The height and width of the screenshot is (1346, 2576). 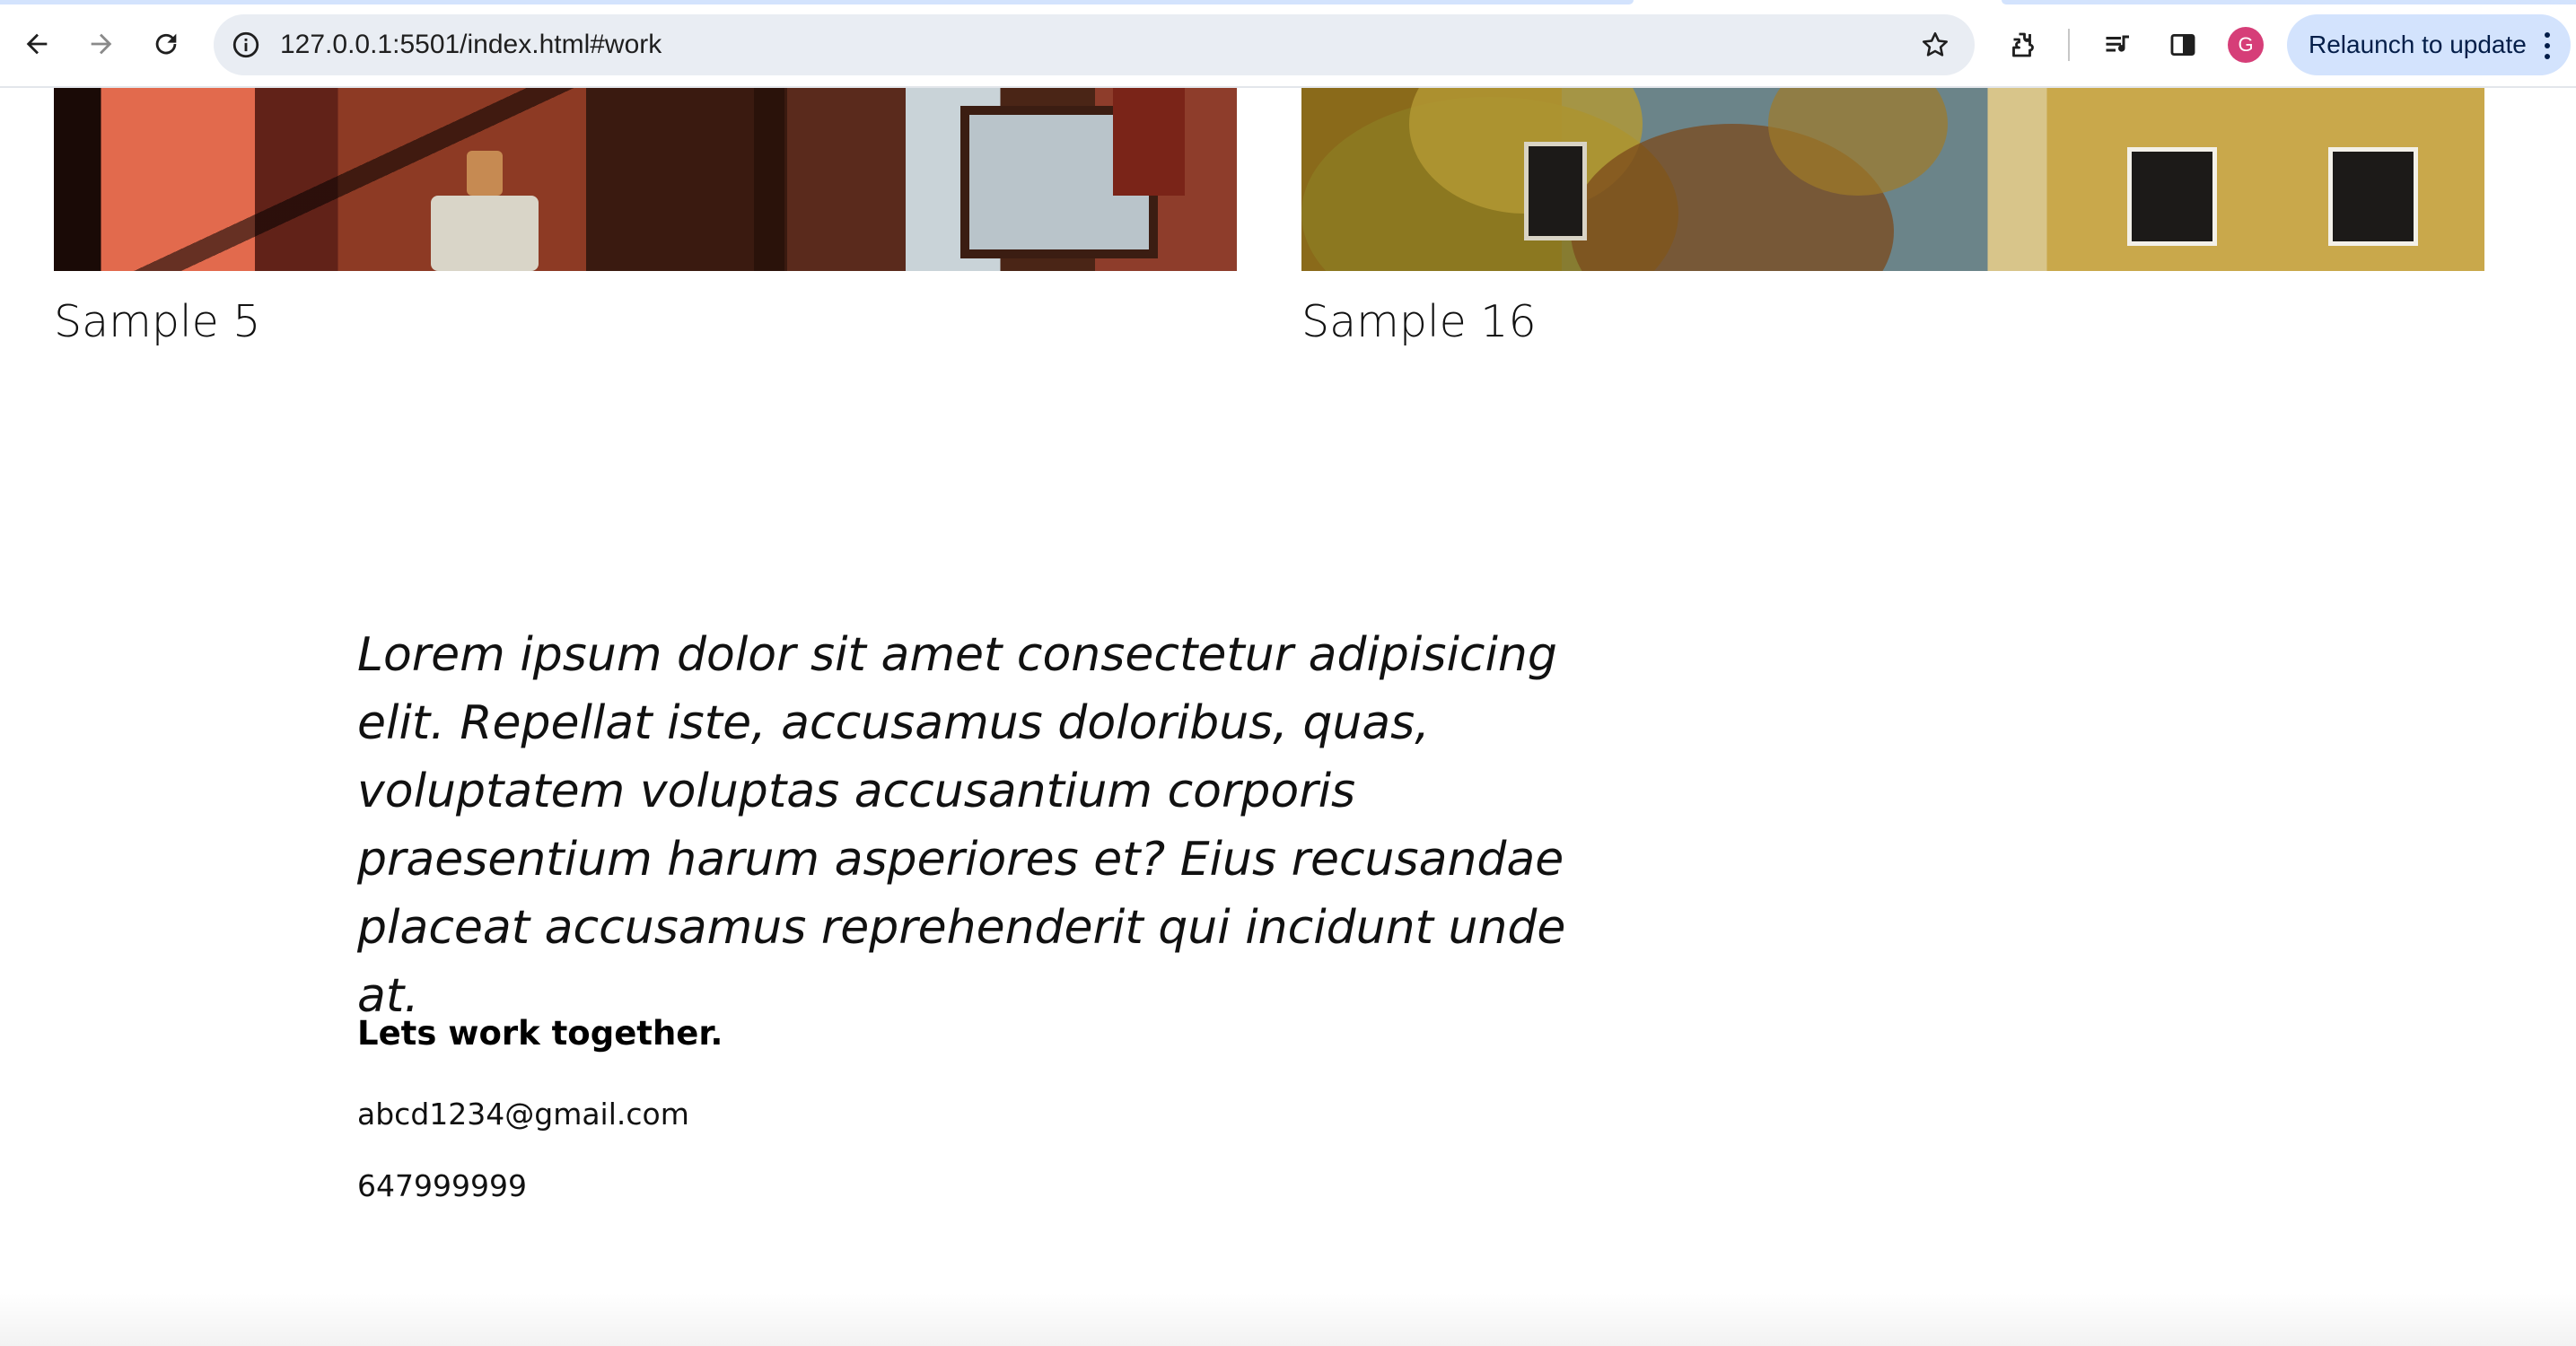 What do you see at coordinates (645, 179) in the screenshot?
I see `sample-5-image` at bounding box center [645, 179].